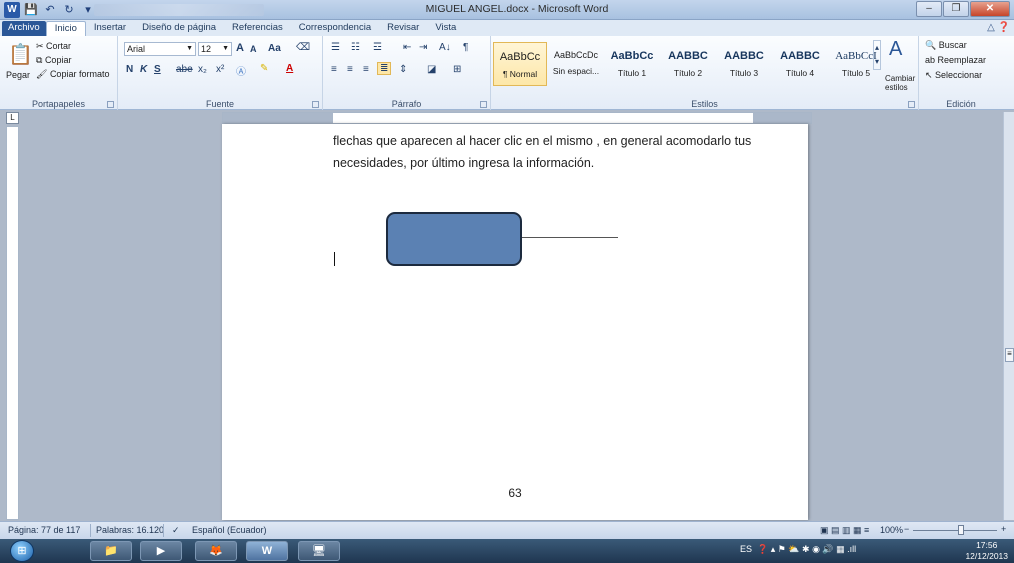 The height and width of the screenshot is (563, 1014). What do you see at coordinates (143, 69) in the screenshot?
I see `italic-button: K` at bounding box center [143, 69].